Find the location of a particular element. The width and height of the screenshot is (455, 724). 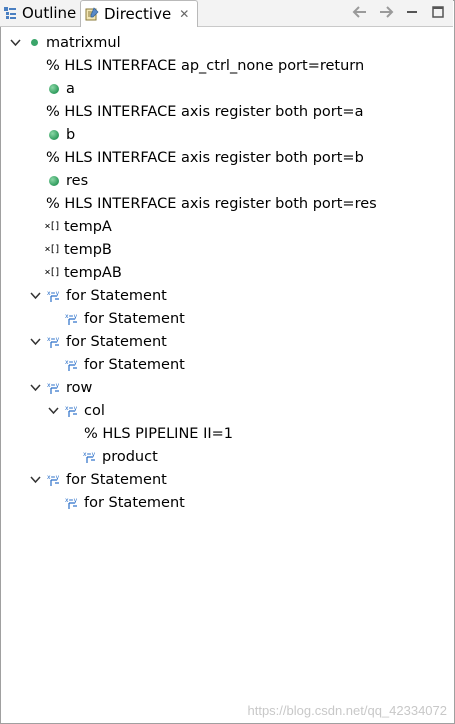

tree-label: % HLS INTERFACE ap_ctrl_none port=return is located at coordinates (205, 65).